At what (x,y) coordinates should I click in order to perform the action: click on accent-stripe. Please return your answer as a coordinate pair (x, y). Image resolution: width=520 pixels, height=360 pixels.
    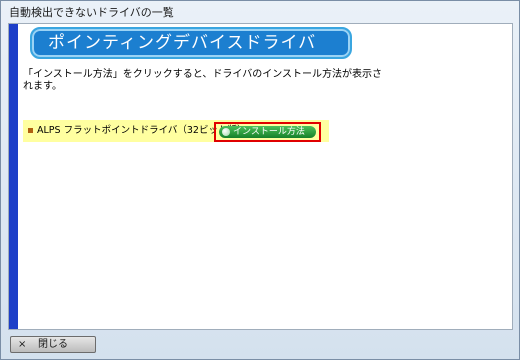
    Looking at the image, I should click on (13, 176).